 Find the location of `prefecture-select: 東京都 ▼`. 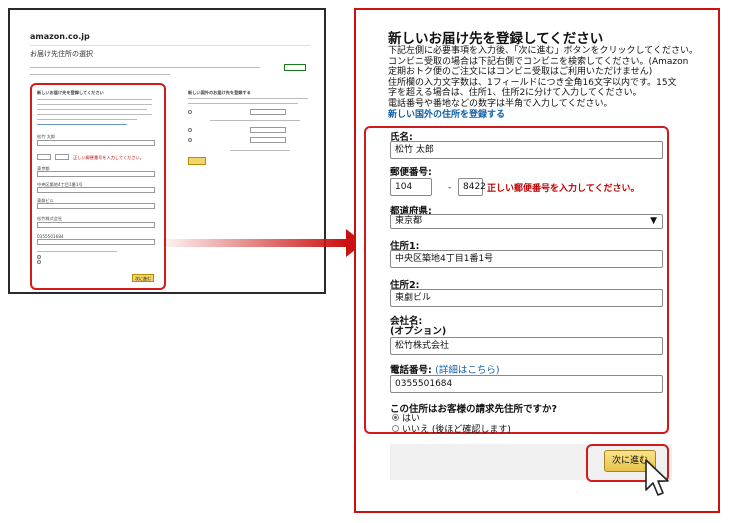

prefecture-select: 東京都 ▼ is located at coordinates (526, 221).